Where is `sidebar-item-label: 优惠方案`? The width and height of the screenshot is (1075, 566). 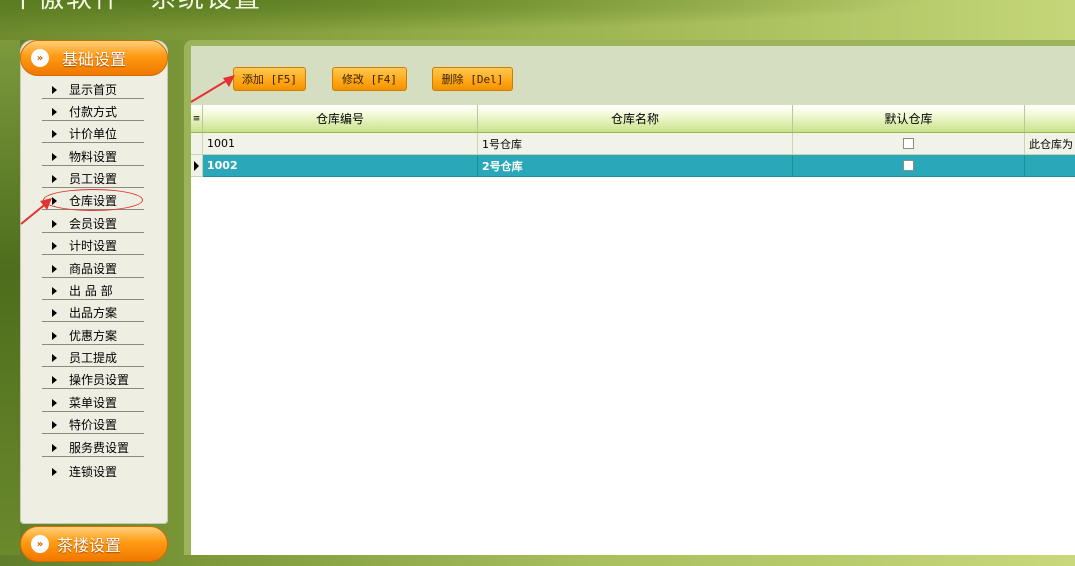
sidebar-item-label: 优惠方案 is located at coordinates (93, 336).